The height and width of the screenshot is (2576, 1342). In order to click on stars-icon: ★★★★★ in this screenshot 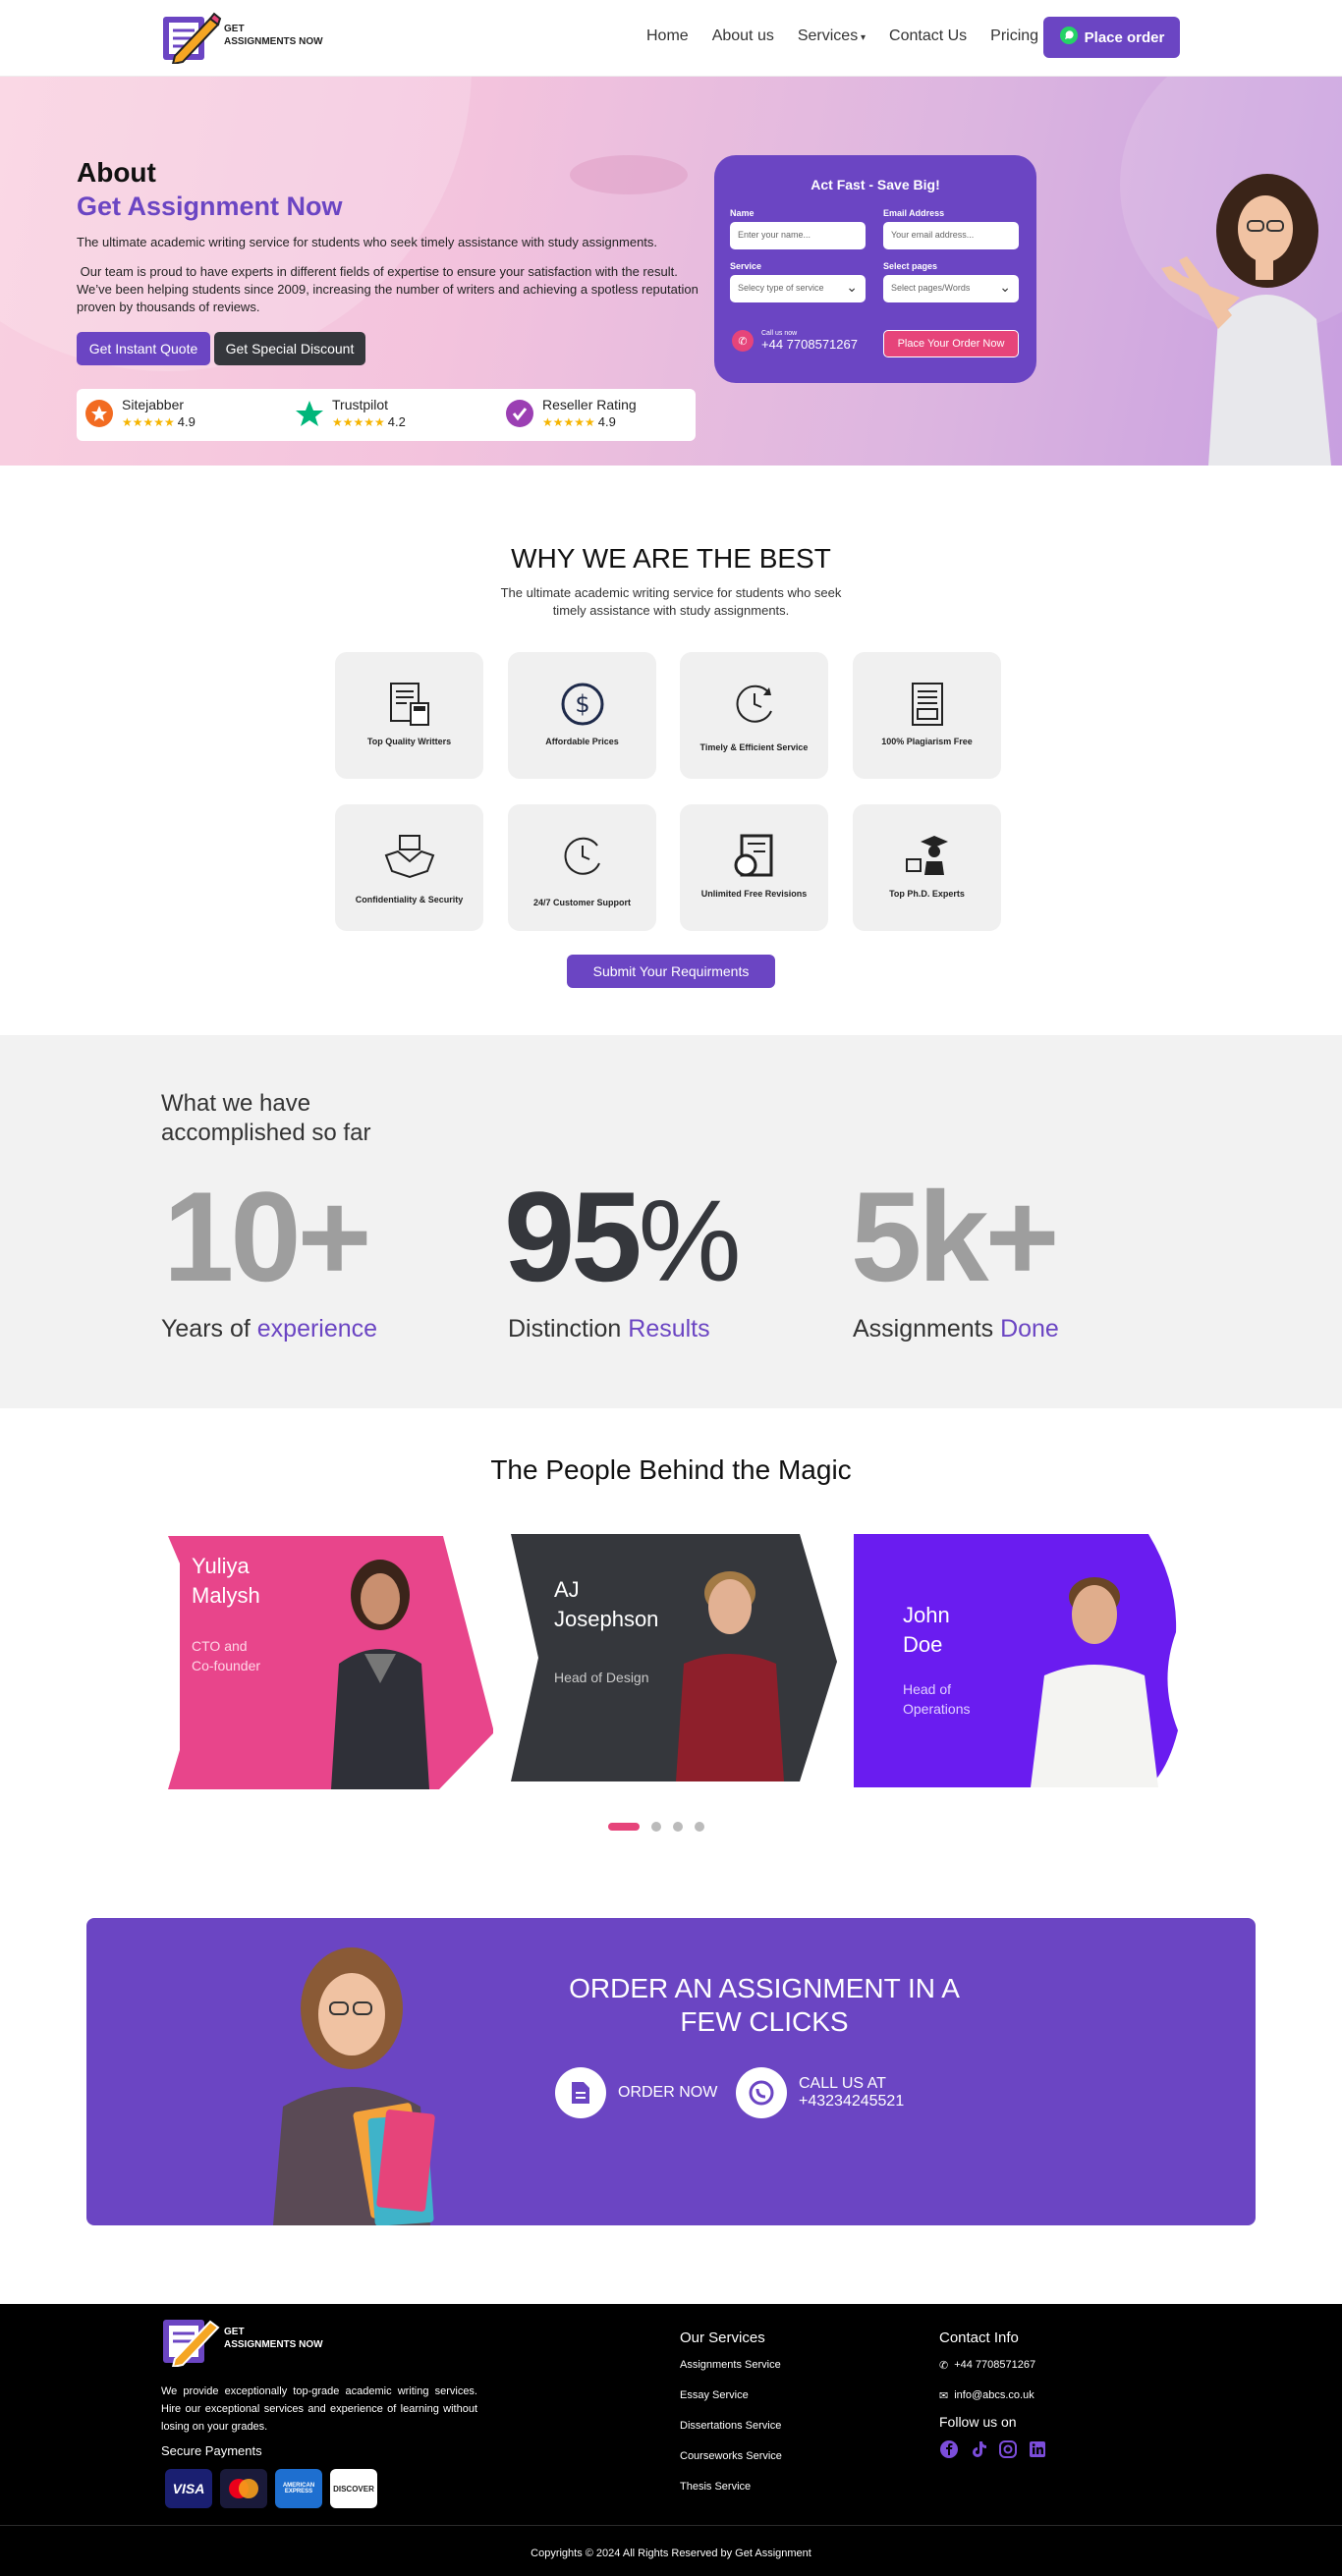, I will do `click(148, 421)`.